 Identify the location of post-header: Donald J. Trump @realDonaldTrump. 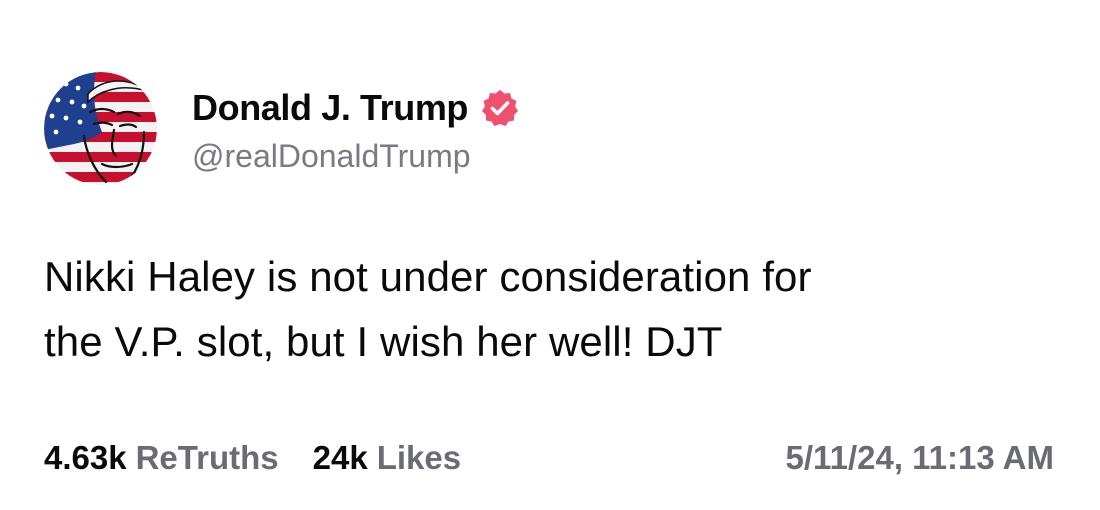
(282, 128).